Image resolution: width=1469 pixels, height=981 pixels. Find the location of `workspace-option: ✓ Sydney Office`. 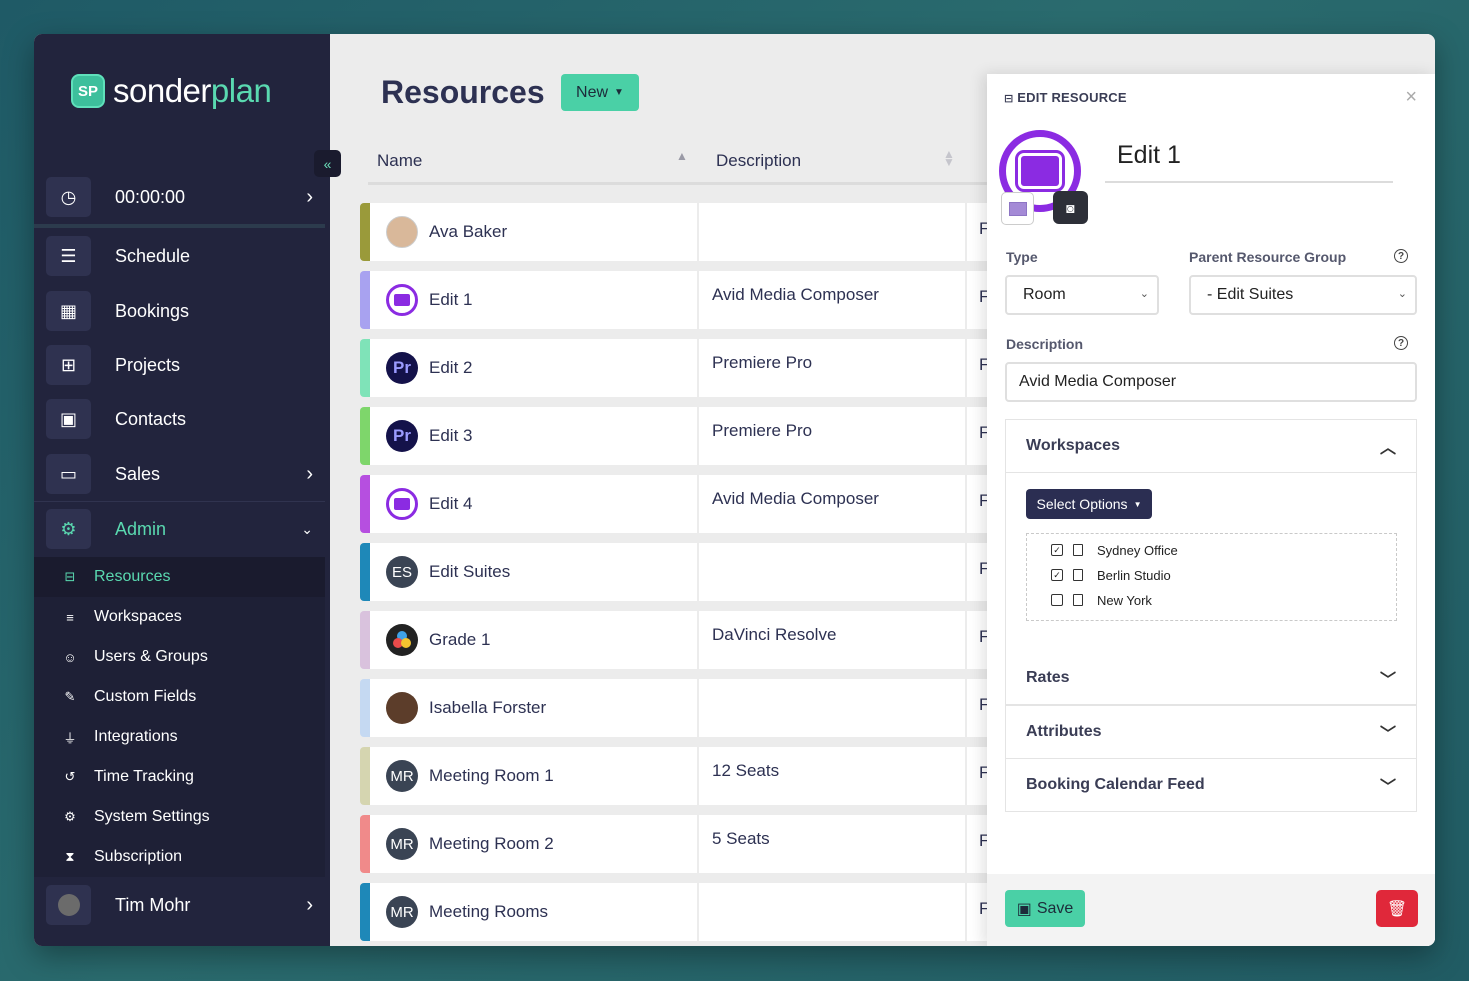

workspace-option: ✓ Sydney Office is located at coordinates (1114, 550).